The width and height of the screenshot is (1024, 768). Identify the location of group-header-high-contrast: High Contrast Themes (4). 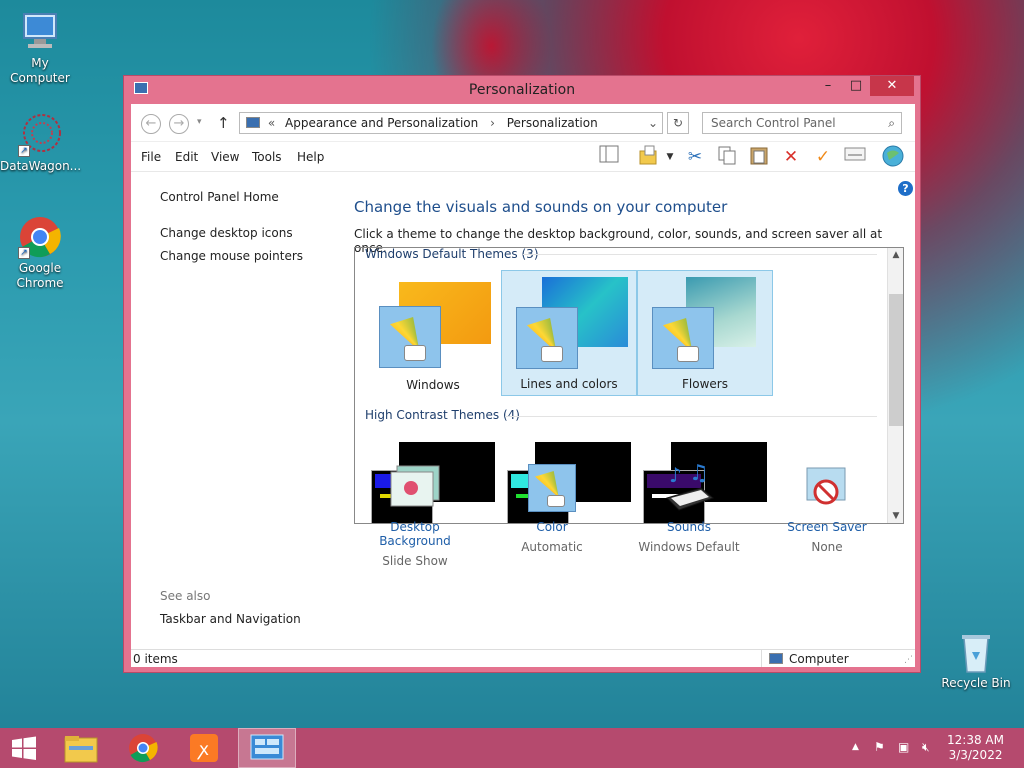
(442, 415).